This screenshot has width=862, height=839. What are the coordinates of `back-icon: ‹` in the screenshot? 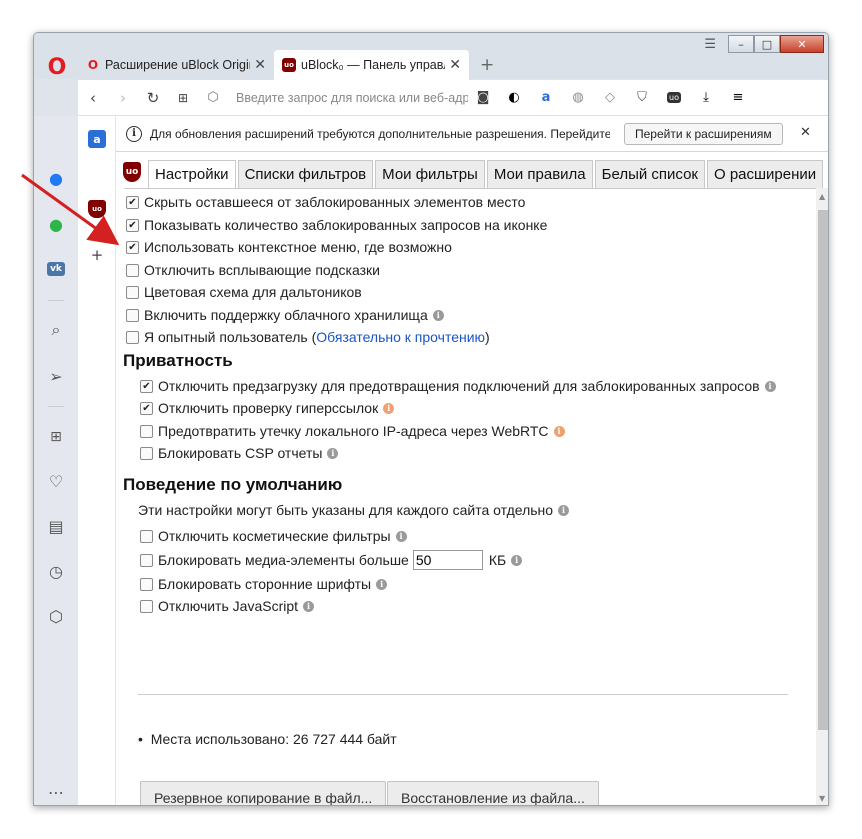 It's located at (93, 98).